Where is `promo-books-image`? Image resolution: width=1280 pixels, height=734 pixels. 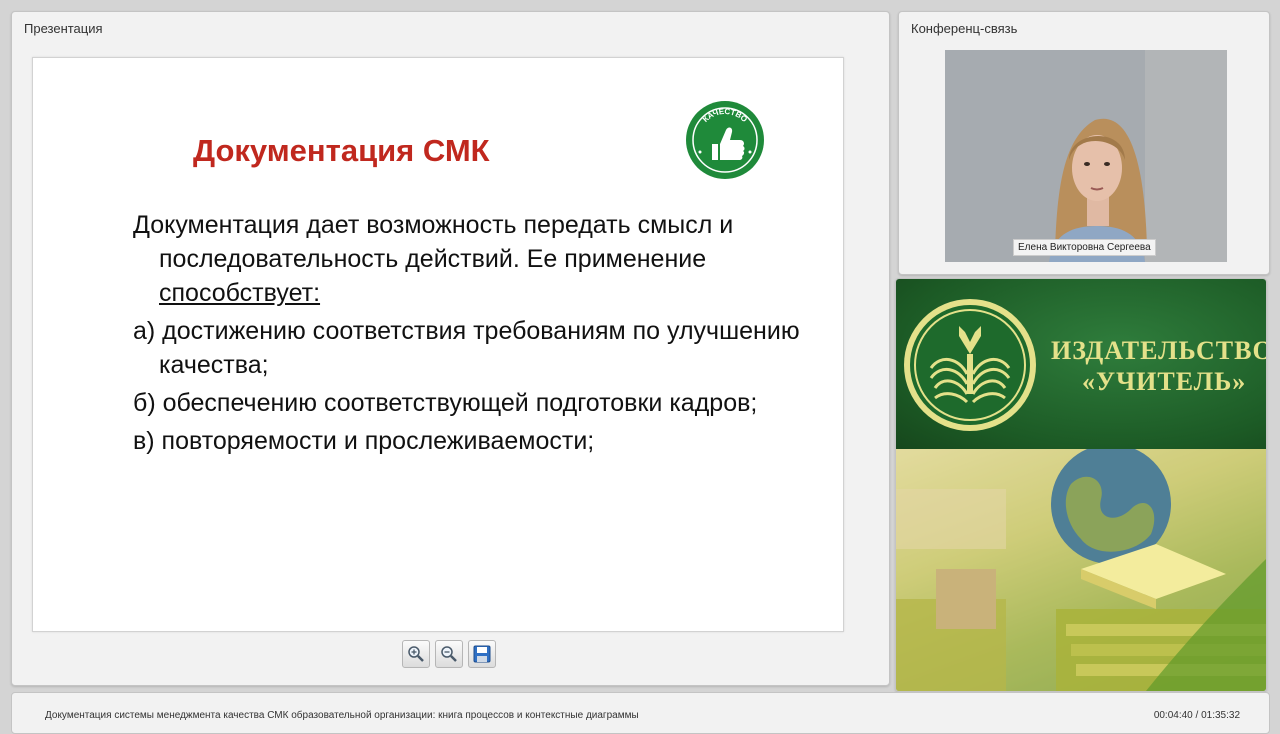 promo-books-image is located at coordinates (1081, 570).